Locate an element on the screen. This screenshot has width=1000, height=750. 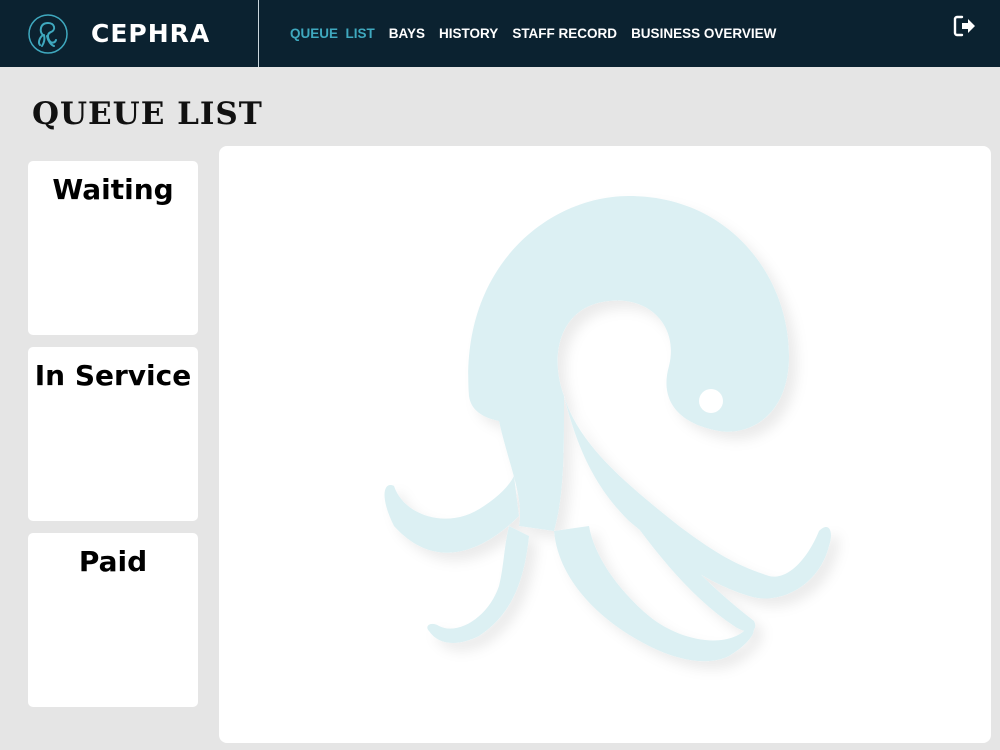
page-title: QUEUE LIST is located at coordinates (147, 114).